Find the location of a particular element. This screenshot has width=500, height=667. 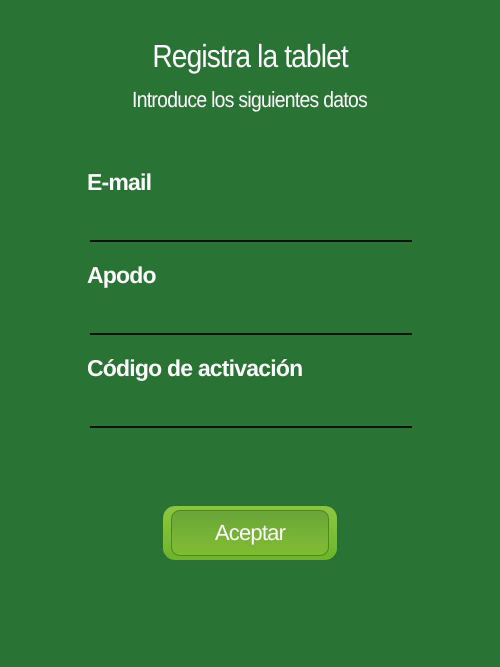

page-subtitle: Introduce los siguientes datos is located at coordinates (250, 100).